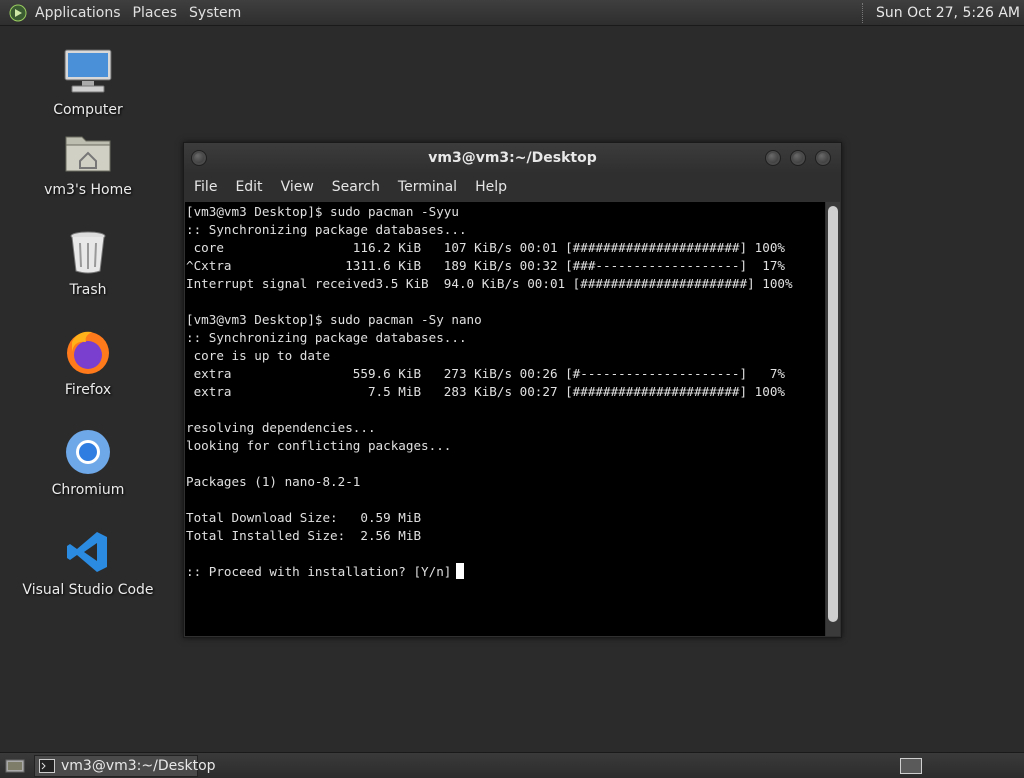  Describe the element at coordinates (88, 152) in the screenshot. I see `home-folder-icon` at that location.